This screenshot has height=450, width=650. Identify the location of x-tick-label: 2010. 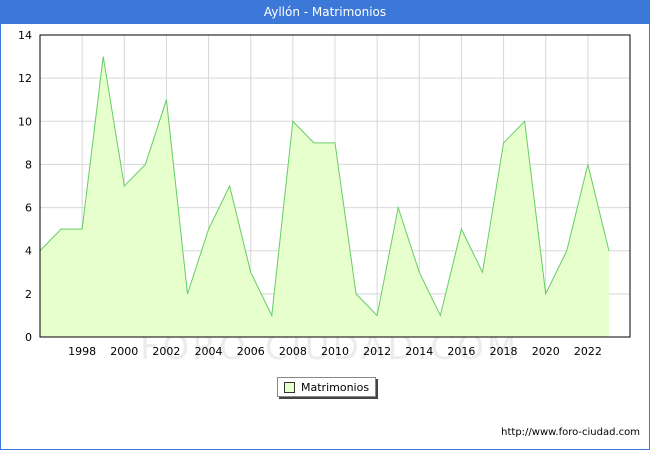
(335, 351).